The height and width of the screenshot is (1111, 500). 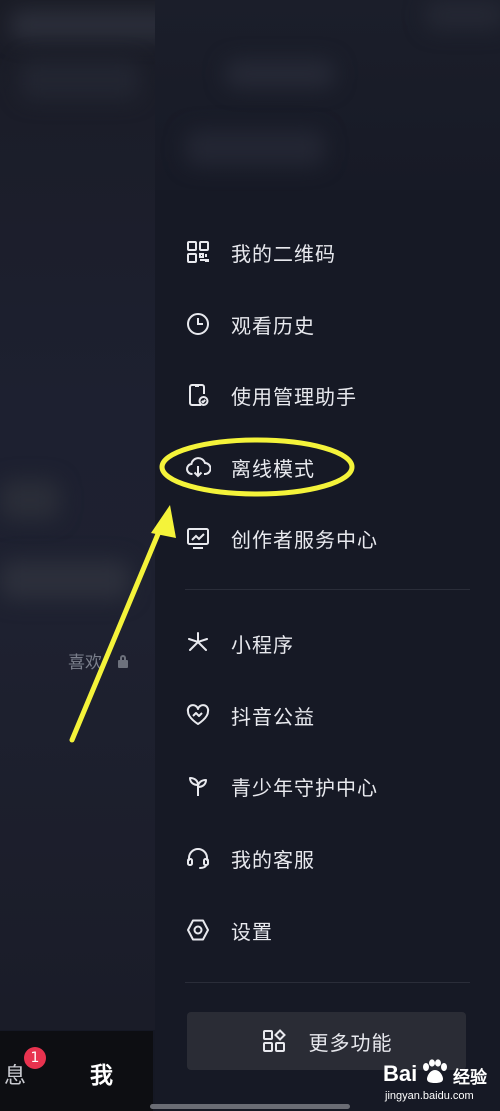 I want to click on menu-item-usage-assistant: 使用管理助手, so click(x=335, y=395).